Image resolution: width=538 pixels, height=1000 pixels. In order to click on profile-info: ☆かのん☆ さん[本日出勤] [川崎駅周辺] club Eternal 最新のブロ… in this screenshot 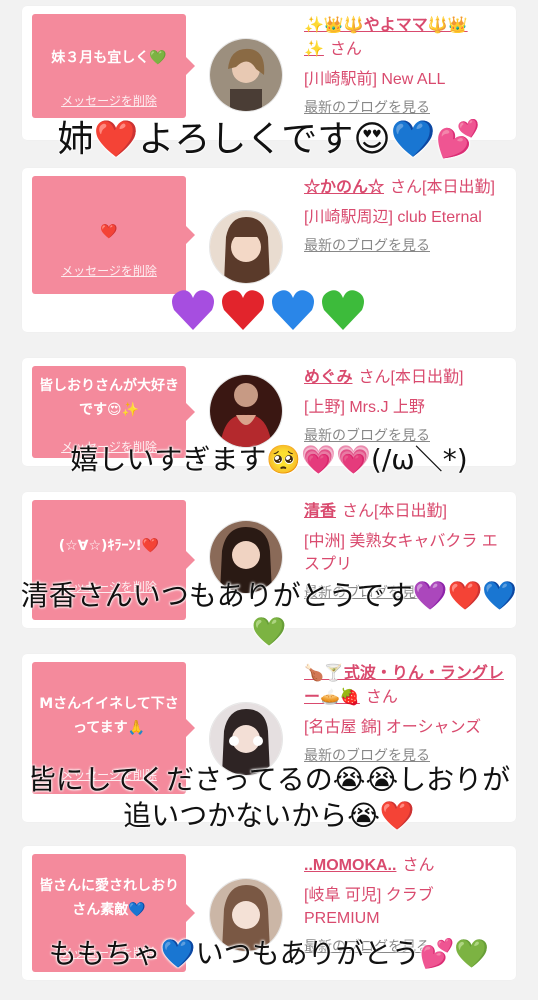, I will do `click(407, 215)`.